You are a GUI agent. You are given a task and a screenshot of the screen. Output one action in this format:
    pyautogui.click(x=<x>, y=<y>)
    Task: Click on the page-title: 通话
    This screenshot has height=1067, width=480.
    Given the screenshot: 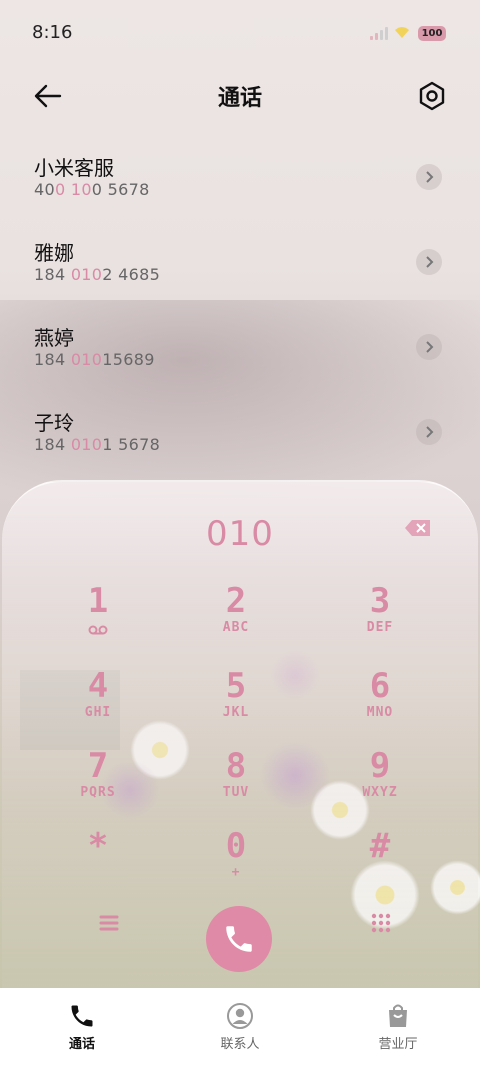 What is the action you would take?
    pyautogui.click(x=239, y=98)
    